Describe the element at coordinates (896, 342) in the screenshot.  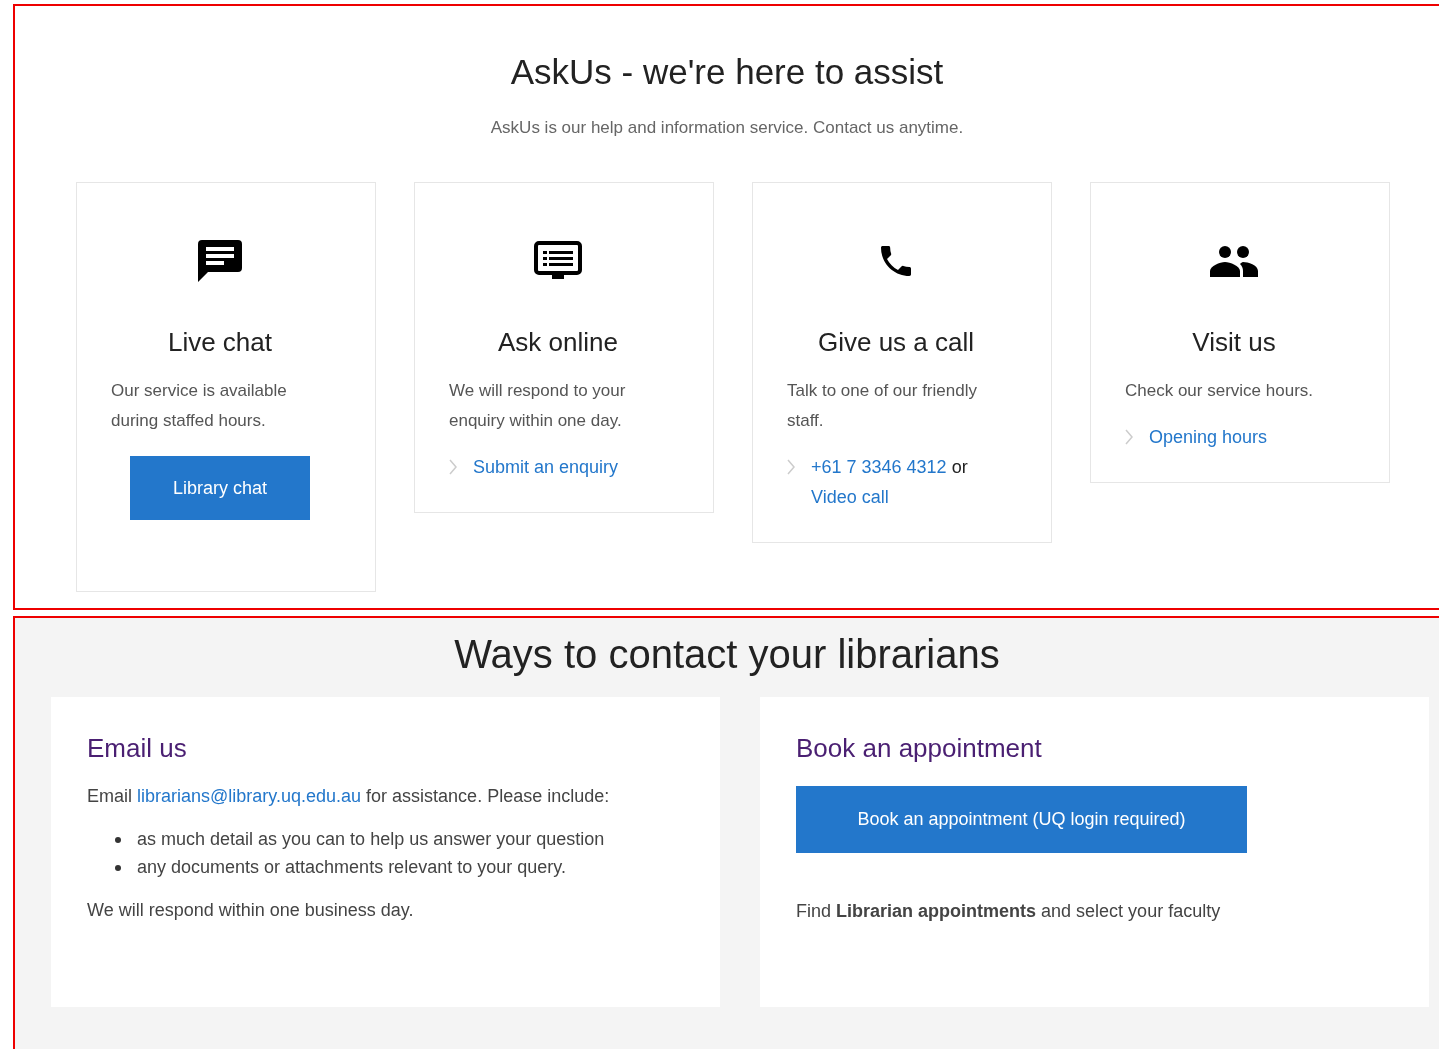
I see `card-title: Give us a call` at that location.